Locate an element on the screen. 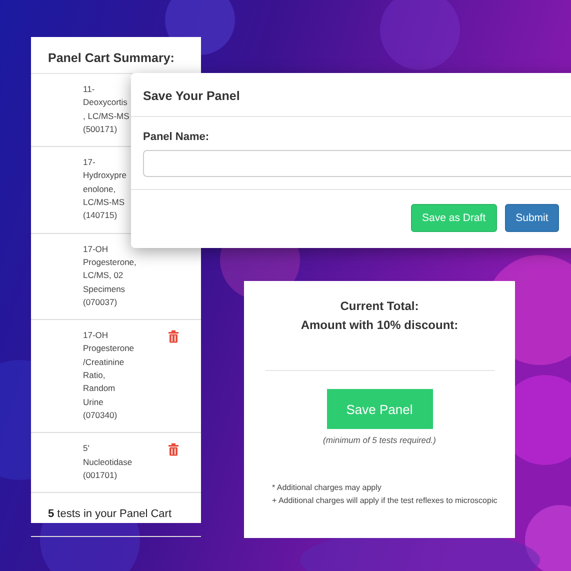 Image resolution: width=571 pixels, height=571 pixels. dialog-title: Save Your Panel is located at coordinates (351, 95).